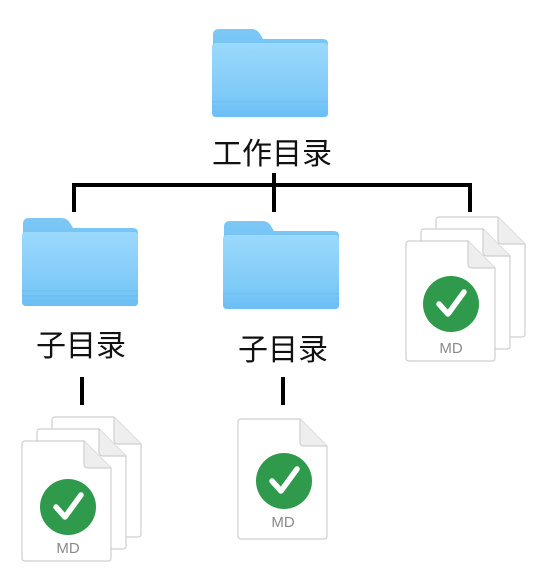 Image resolution: width=540 pixels, height=572 pixels. I want to click on root-folder-icon, so click(270, 73).